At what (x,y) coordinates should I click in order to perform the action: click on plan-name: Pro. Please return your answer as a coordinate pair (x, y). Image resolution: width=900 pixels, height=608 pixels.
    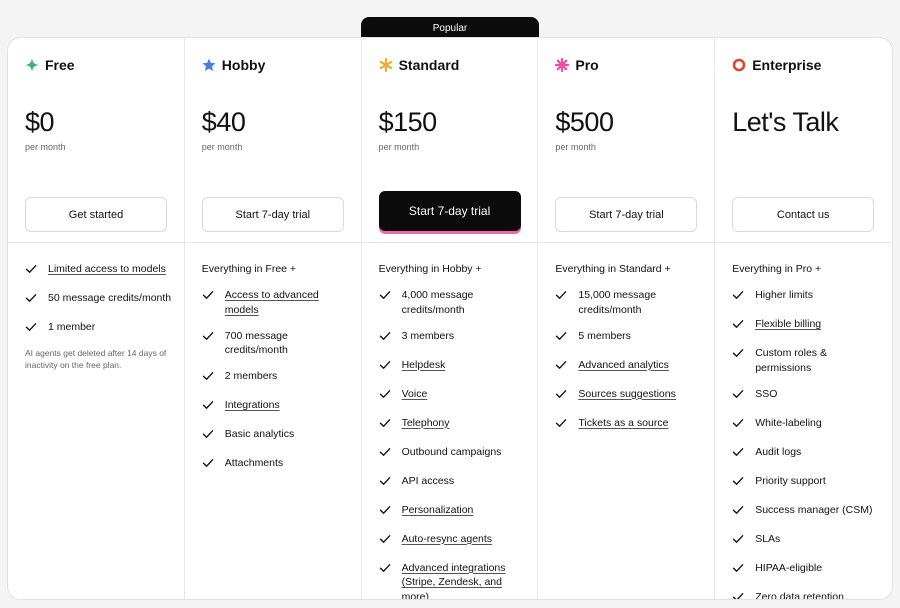
    Looking at the image, I should click on (587, 65).